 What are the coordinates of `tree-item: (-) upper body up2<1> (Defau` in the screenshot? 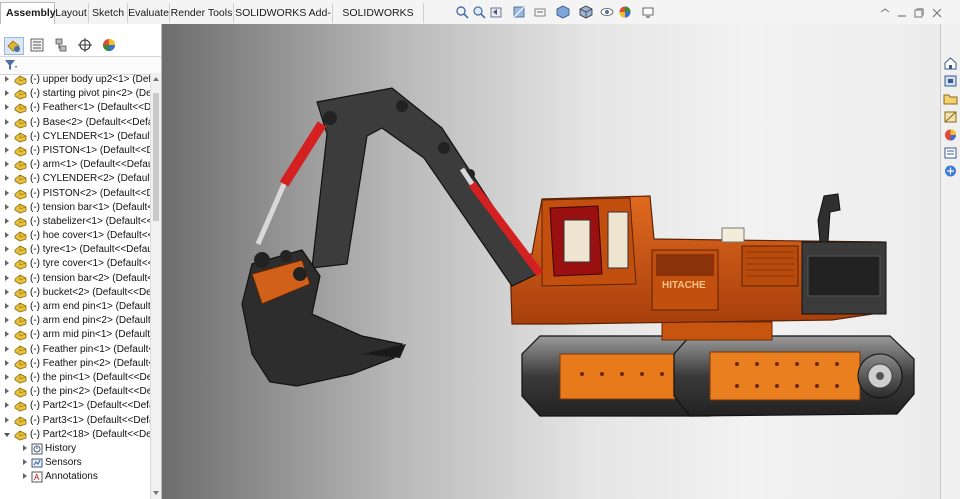 It's located at (75, 80).